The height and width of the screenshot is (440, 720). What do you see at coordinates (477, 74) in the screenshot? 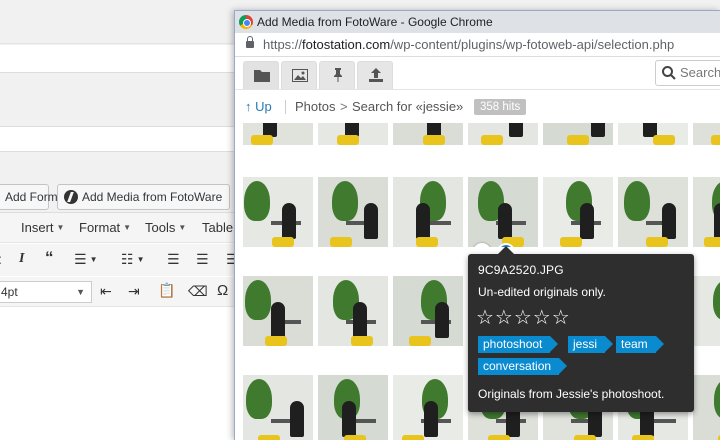
I see `fotoware-tab-bar: Search` at bounding box center [477, 74].